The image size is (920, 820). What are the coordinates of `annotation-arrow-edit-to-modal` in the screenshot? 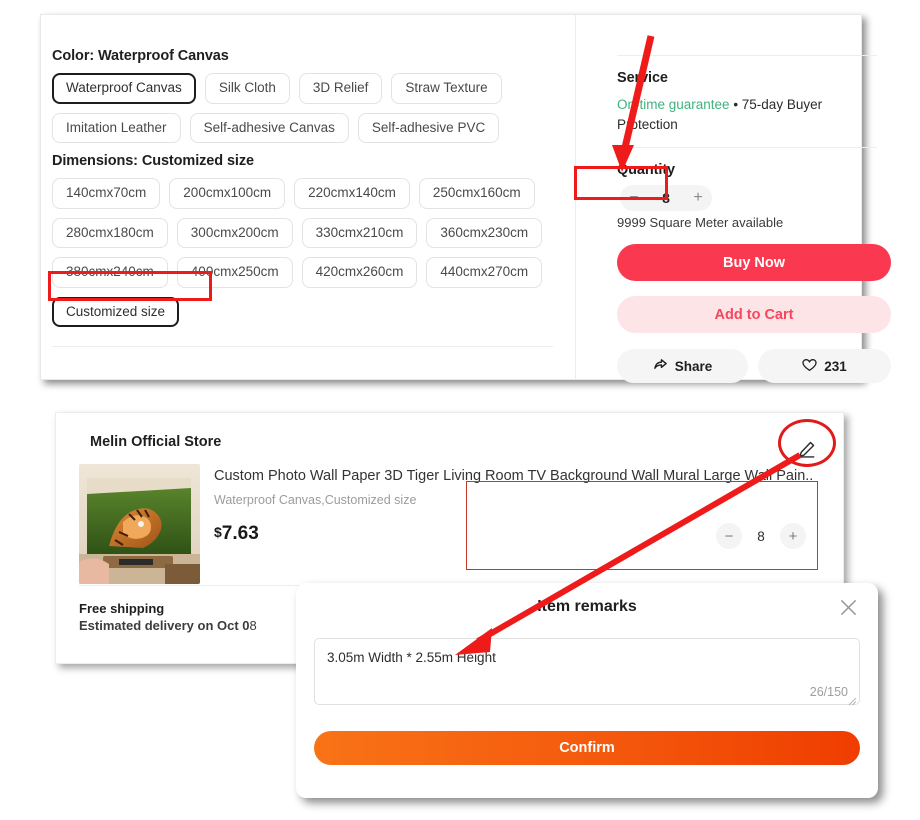 It's located at (628, 553).